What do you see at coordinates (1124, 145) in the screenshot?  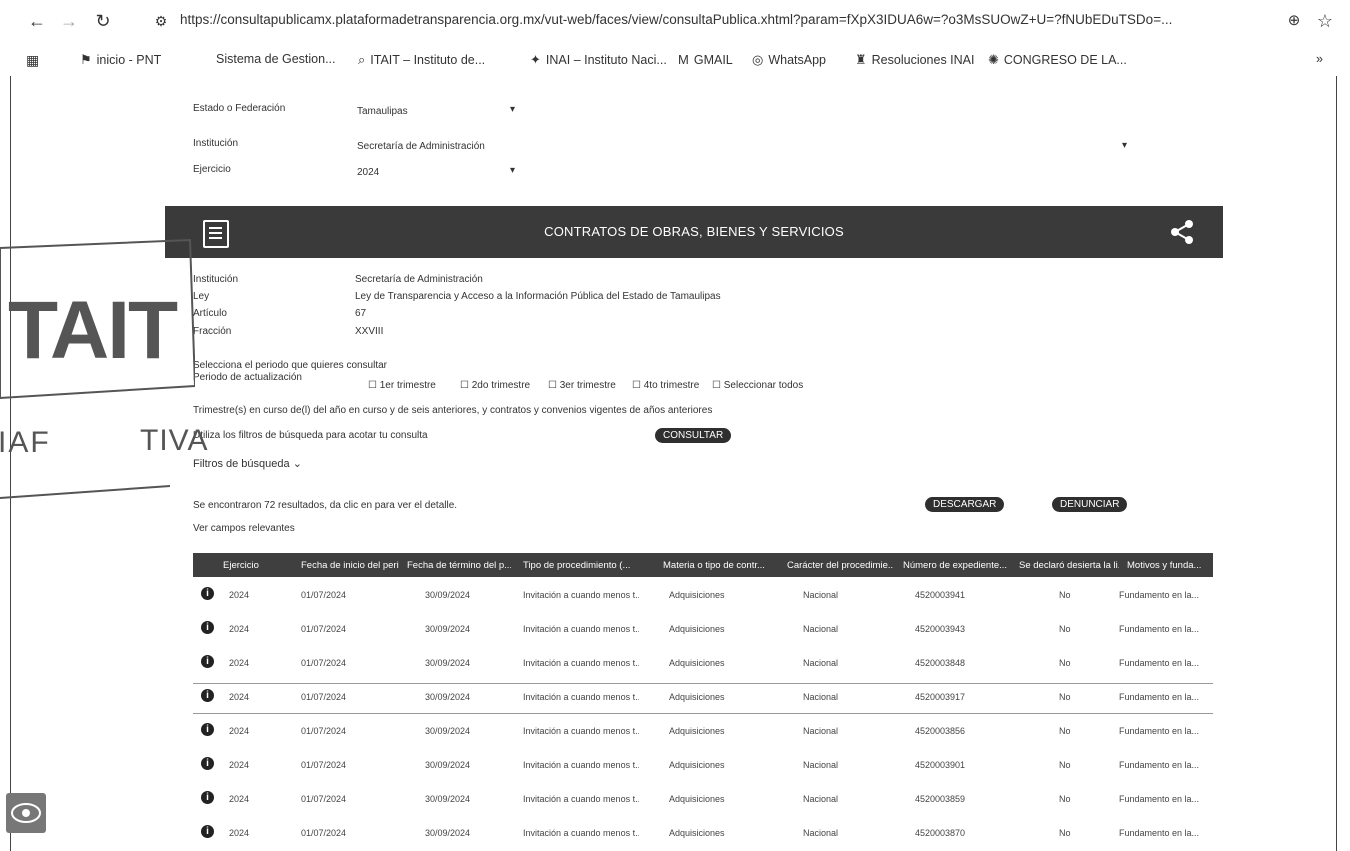 I see `institucion-dropdown-icon: ▾` at bounding box center [1124, 145].